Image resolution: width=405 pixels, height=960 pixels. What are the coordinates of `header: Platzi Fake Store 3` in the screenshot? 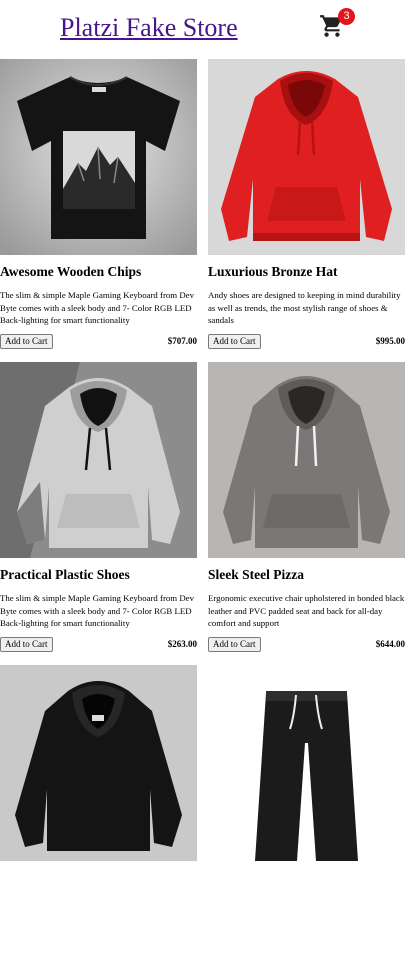 It's located at (202, 29).